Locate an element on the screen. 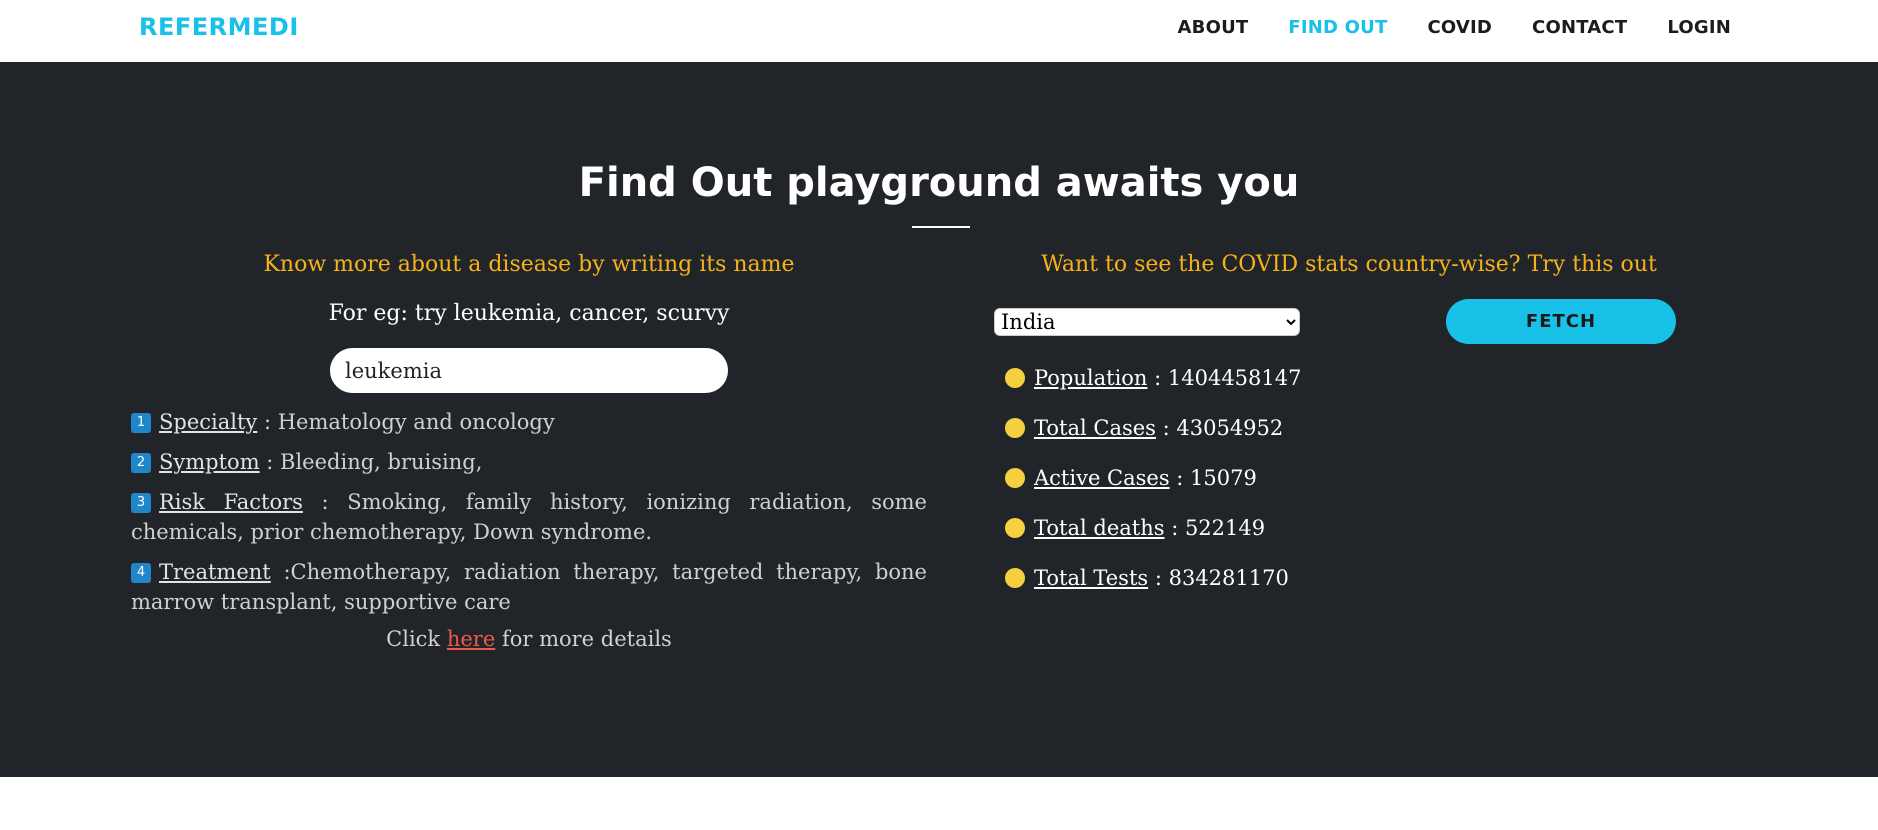 The height and width of the screenshot is (830, 1878). nav-links: ABOUT FIND OUT COVID CONTACT LOGIN is located at coordinates (1454, 27).